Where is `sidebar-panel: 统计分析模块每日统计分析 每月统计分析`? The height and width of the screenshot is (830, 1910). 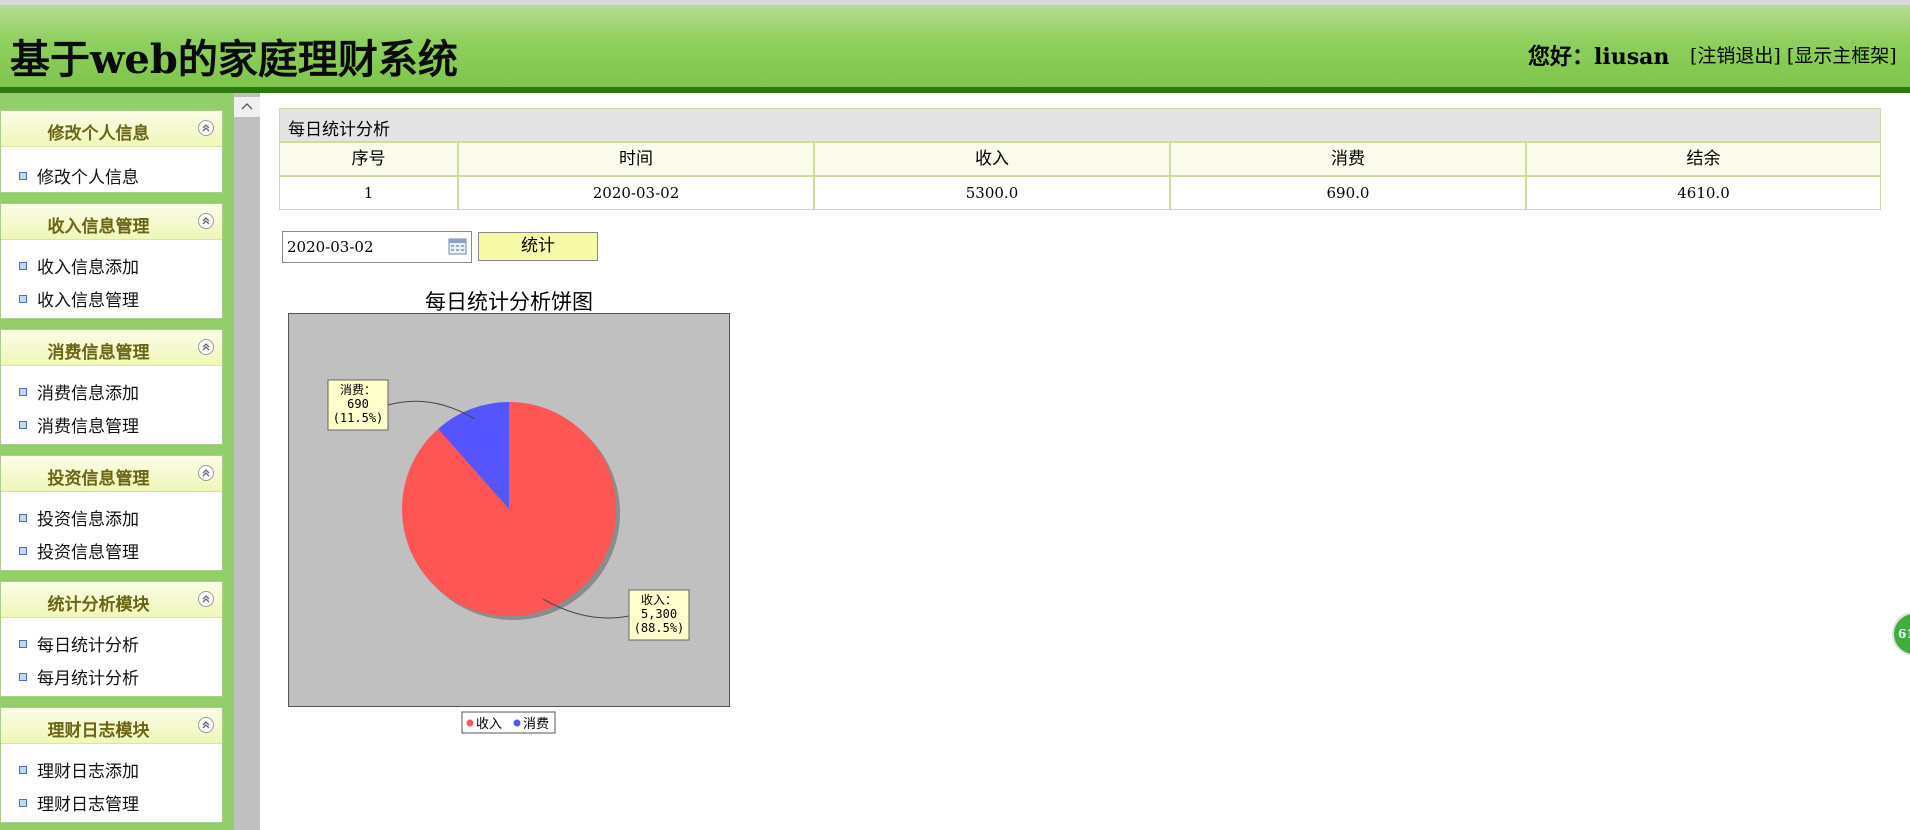 sidebar-panel: 统计分析模块每日统计分析 每月统计分析 is located at coordinates (111, 639).